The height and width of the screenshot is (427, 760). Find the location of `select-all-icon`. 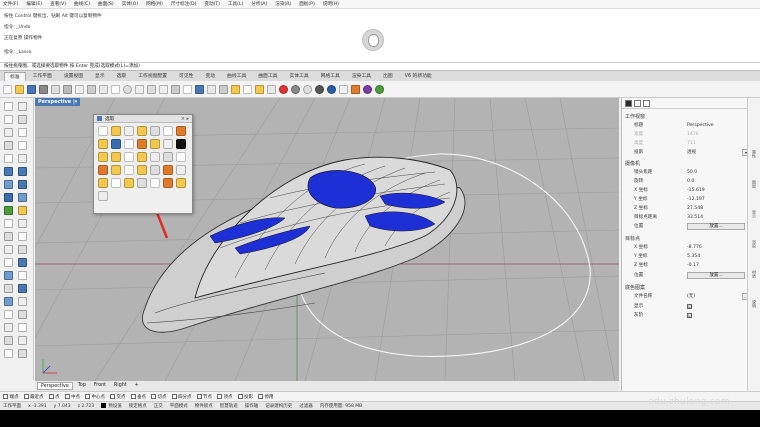

select-all-icon is located at coordinates (103, 131).